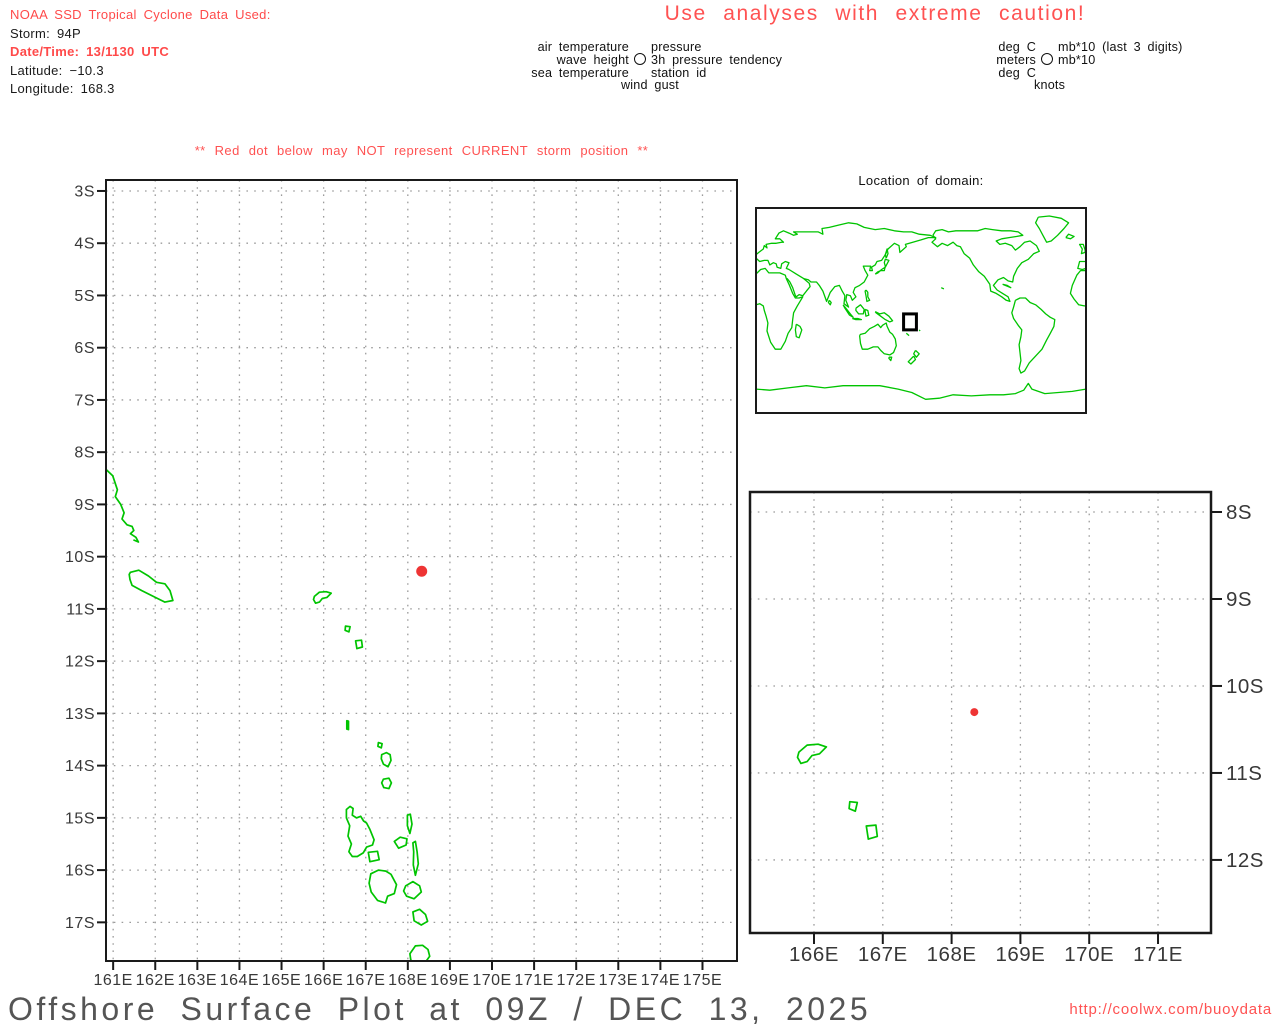 Image resolution: width=1280 pixels, height=1024 pixels. Describe the element at coordinates (112, 980) in the screenshot. I see `svg-text: 161E` at that location.